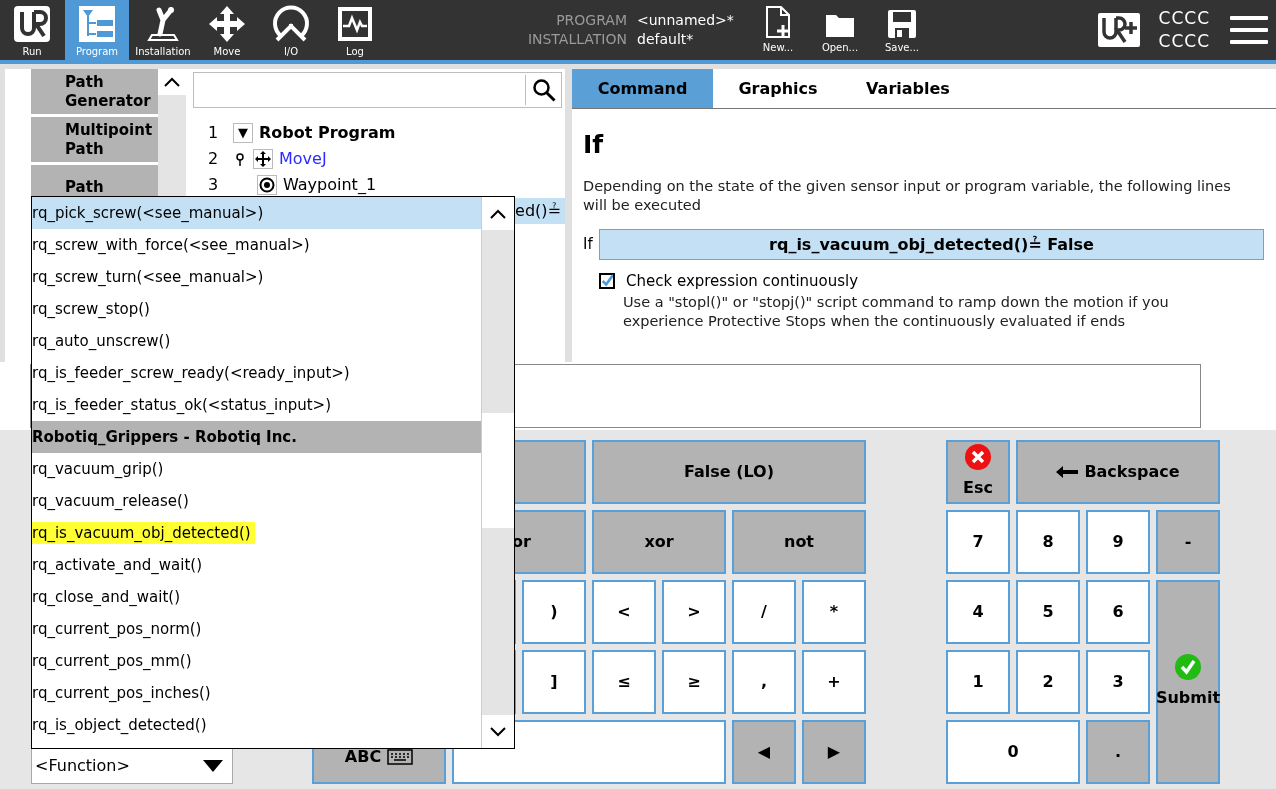  Describe the element at coordinates (213, 133) in the screenshot. I see `line-number: 1` at that location.